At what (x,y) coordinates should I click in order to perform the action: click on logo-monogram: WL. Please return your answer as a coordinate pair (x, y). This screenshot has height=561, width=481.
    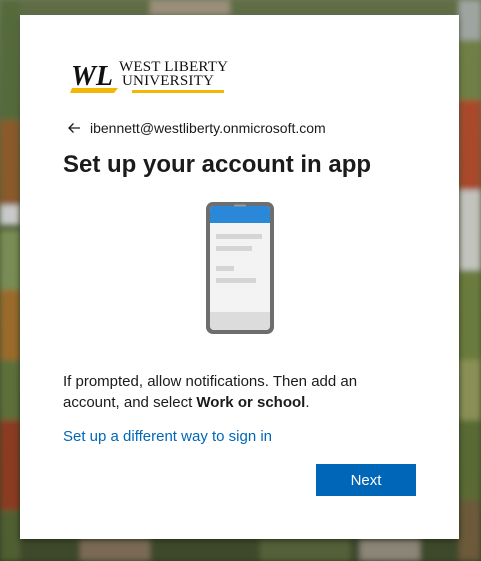
    Looking at the image, I should click on (92, 76).